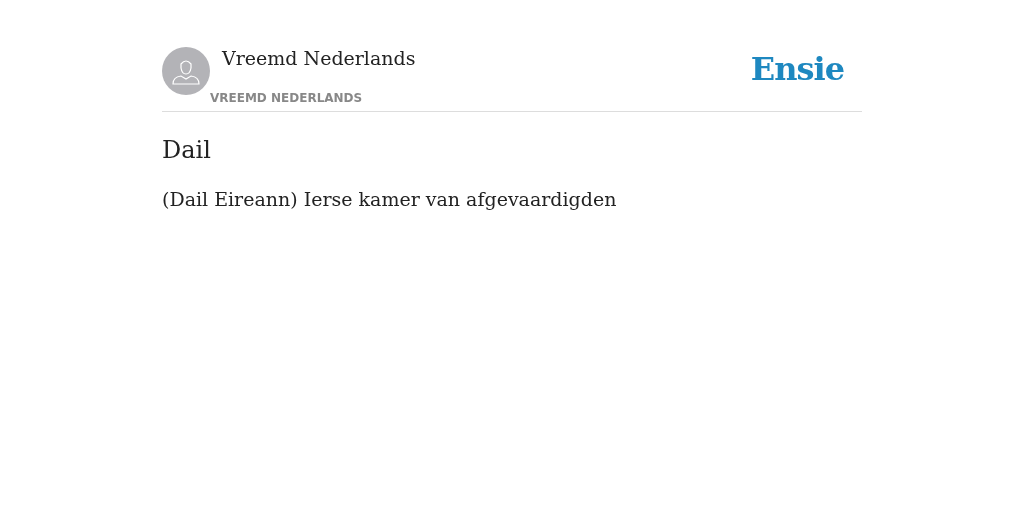 Image resolution: width=1024 pixels, height=512 pixels. What do you see at coordinates (797, 69) in the screenshot?
I see `site-logo: Ensie` at bounding box center [797, 69].